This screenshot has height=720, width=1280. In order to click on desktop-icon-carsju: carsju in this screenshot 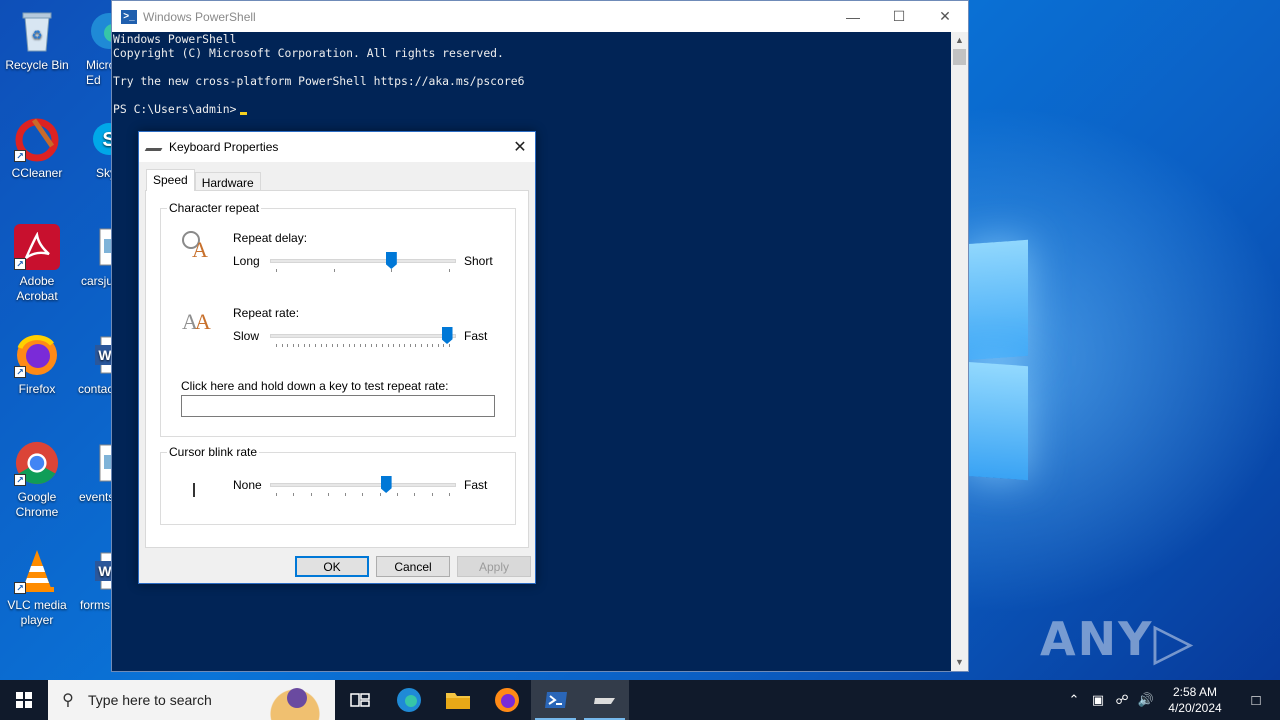, I will do `click(94, 256)`.